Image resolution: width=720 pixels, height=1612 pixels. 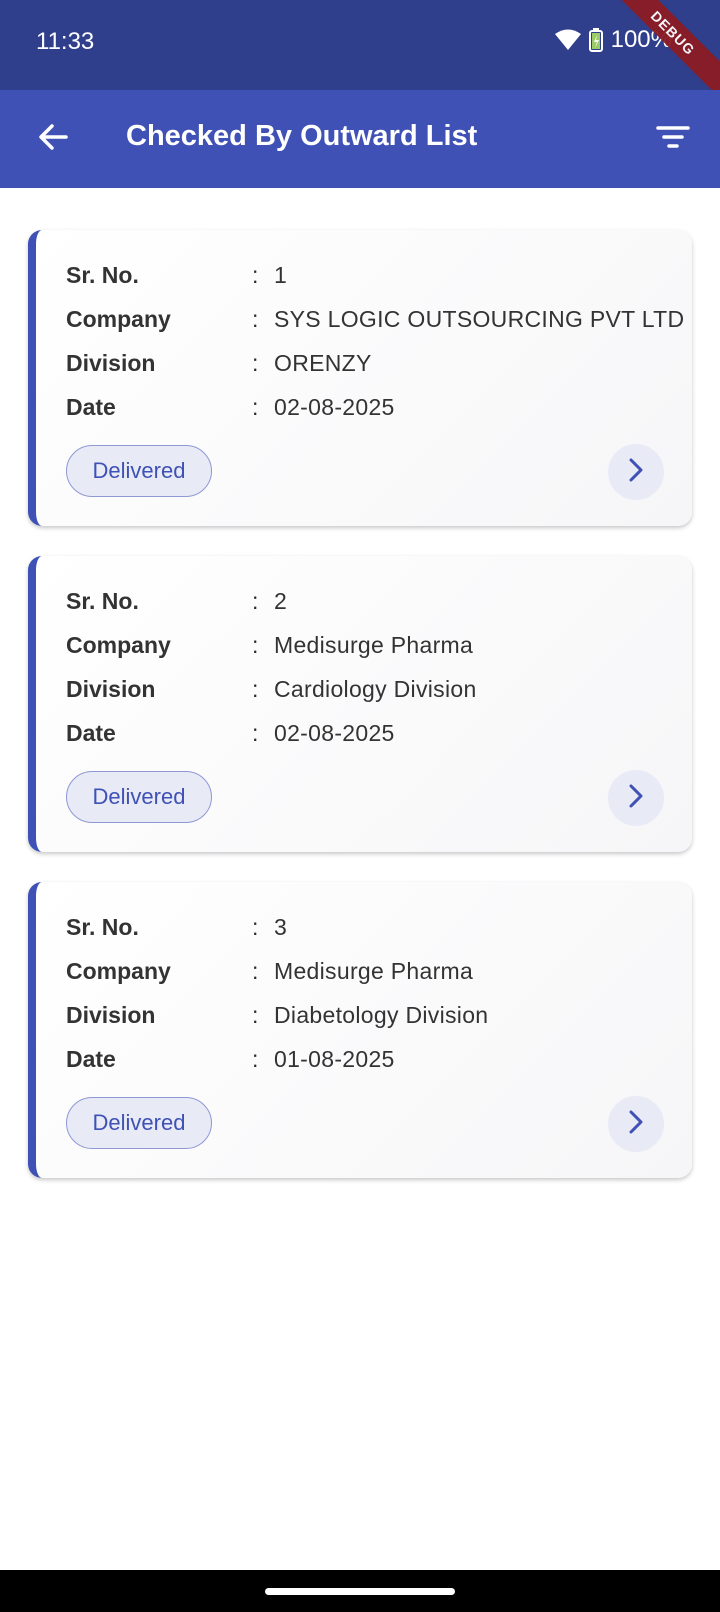 I want to click on date-value: 01-08-2025, so click(x=334, y=1059).